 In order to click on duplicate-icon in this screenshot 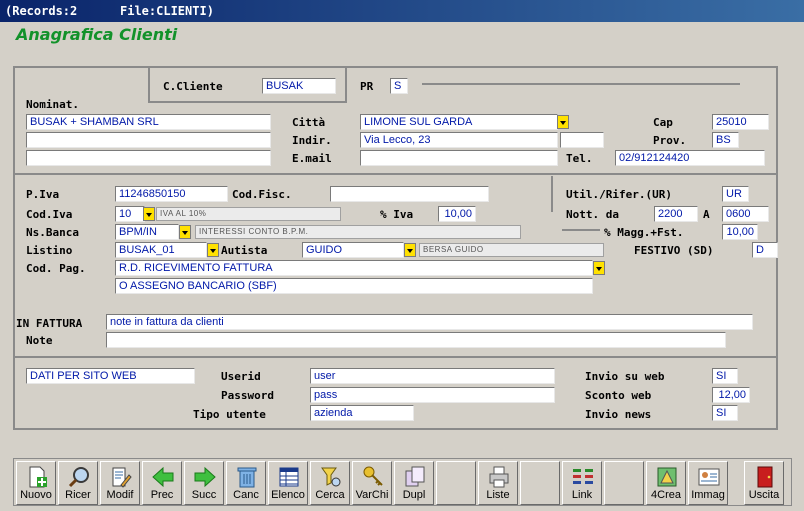, I will do `click(415, 476)`.